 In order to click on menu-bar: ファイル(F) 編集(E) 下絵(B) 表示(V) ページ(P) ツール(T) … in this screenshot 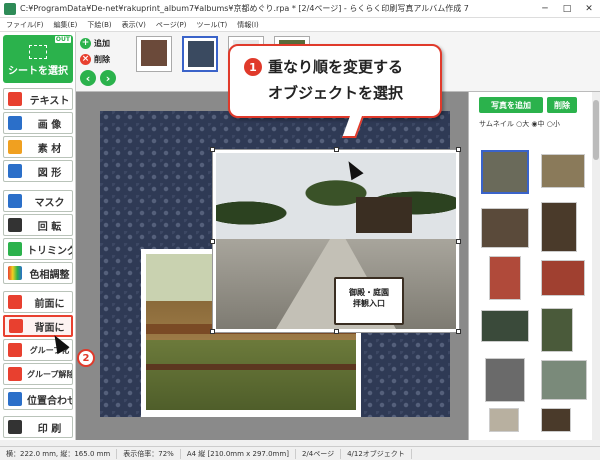, I will do `click(300, 25)`.